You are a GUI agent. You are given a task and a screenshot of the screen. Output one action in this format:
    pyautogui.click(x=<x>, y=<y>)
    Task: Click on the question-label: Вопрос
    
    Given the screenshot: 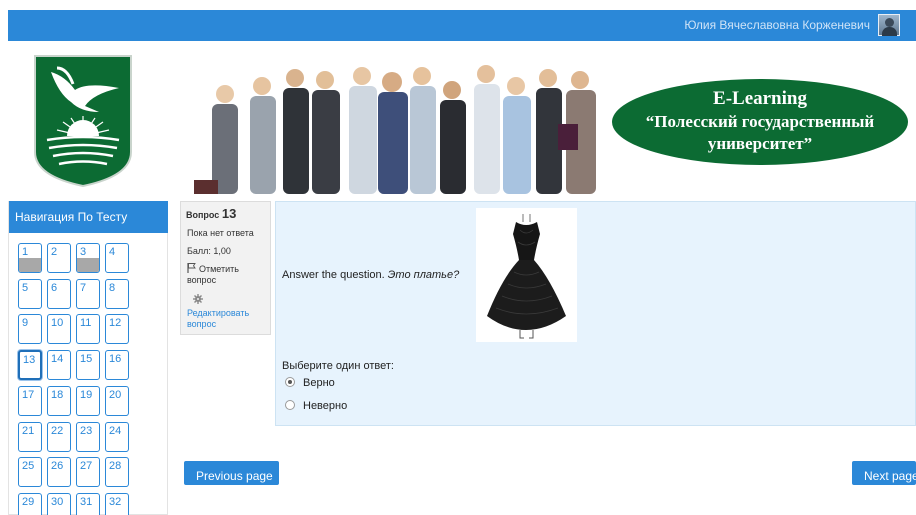 What is the action you would take?
    pyautogui.click(x=203, y=215)
    